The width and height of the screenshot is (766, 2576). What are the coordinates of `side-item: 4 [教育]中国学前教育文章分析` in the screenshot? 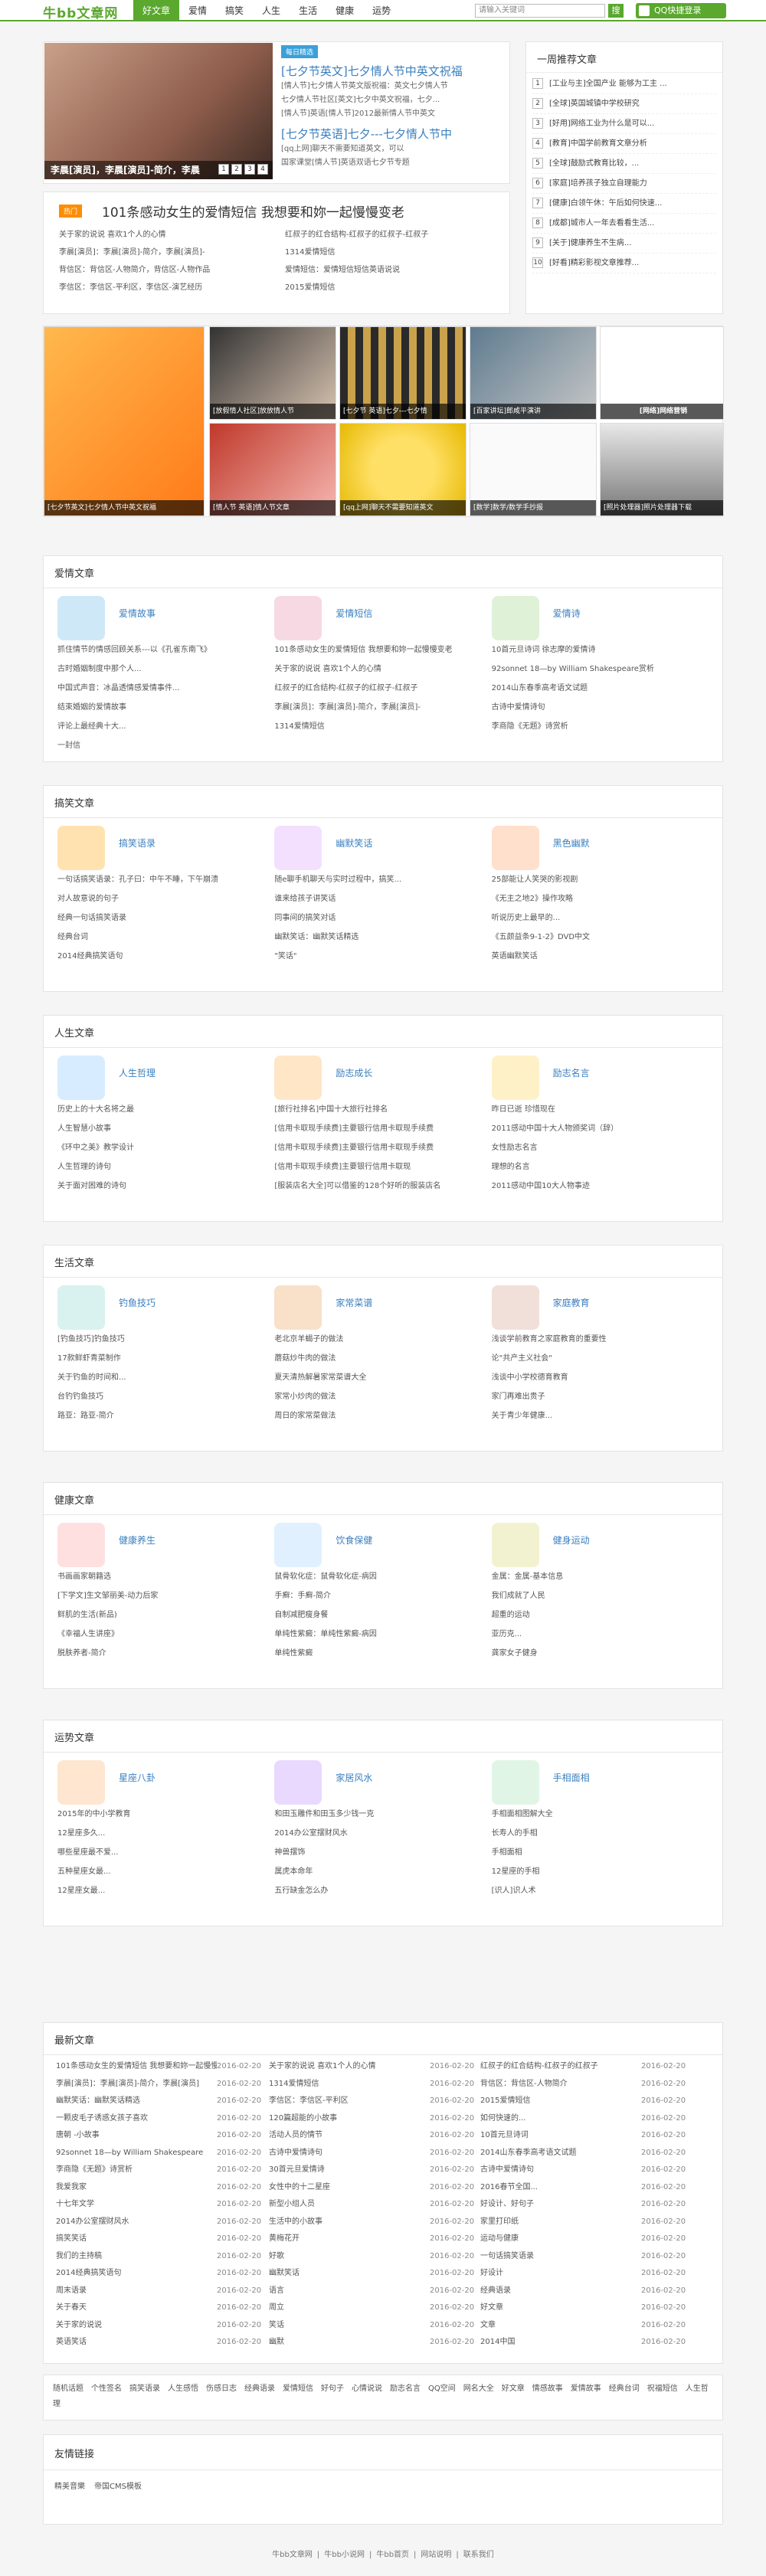 It's located at (624, 144).